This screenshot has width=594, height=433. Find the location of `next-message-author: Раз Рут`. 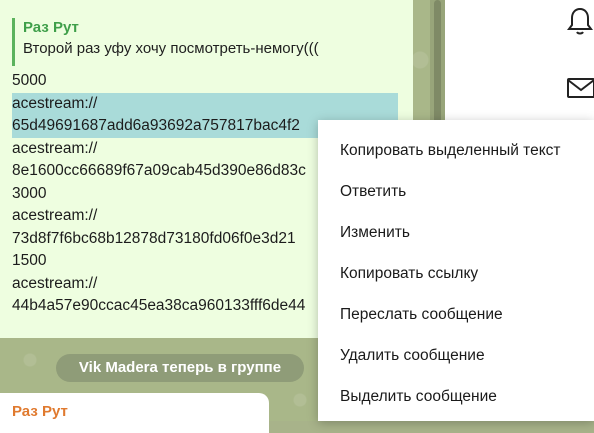

next-message-author: Раз Рут is located at coordinates (40, 411).